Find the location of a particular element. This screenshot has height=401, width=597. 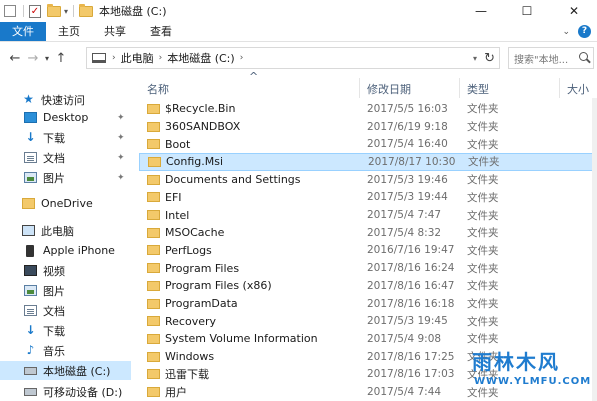

address-bar: › 此电脑 › 本地磁盘 (C:) › ▾ ↻ is located at coordinates (293, 58).